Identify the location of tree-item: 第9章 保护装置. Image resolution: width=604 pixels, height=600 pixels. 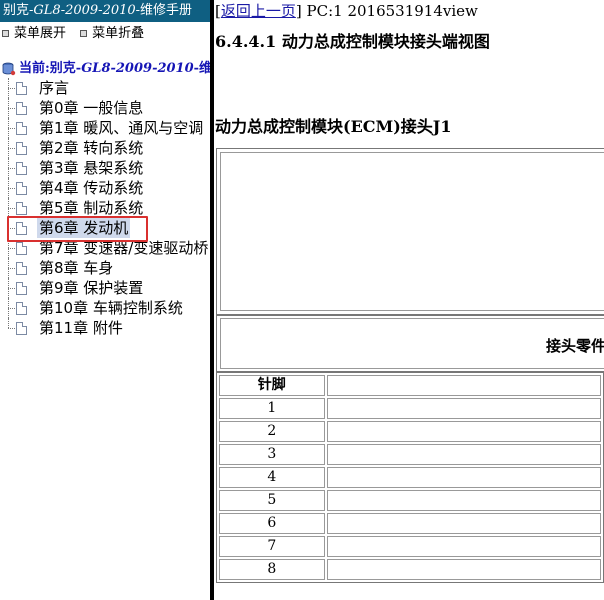
(105, 288).